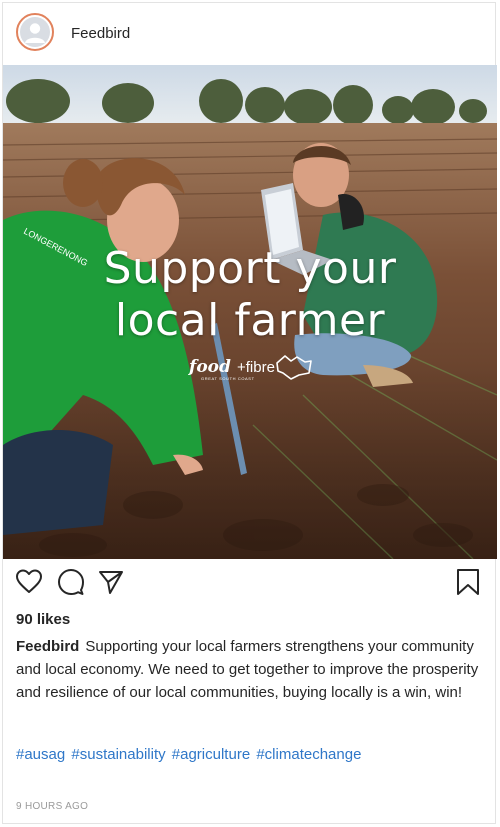 This screenshot has width=500, height=827. I want to click on username: Feedbird, so click(100, 33).